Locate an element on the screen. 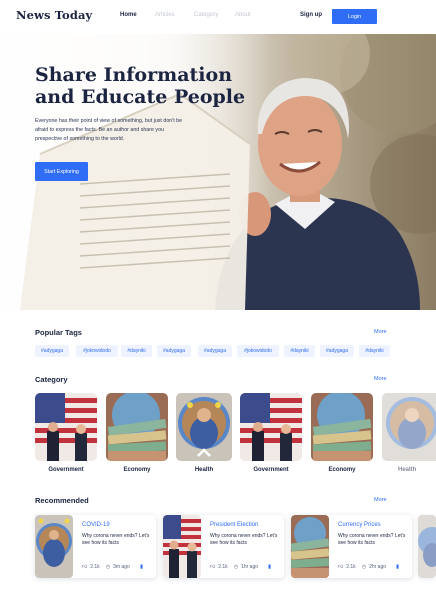 The width and height of the screenshot is (436, 605). category-title: Category is located at coordinates (51, 379).